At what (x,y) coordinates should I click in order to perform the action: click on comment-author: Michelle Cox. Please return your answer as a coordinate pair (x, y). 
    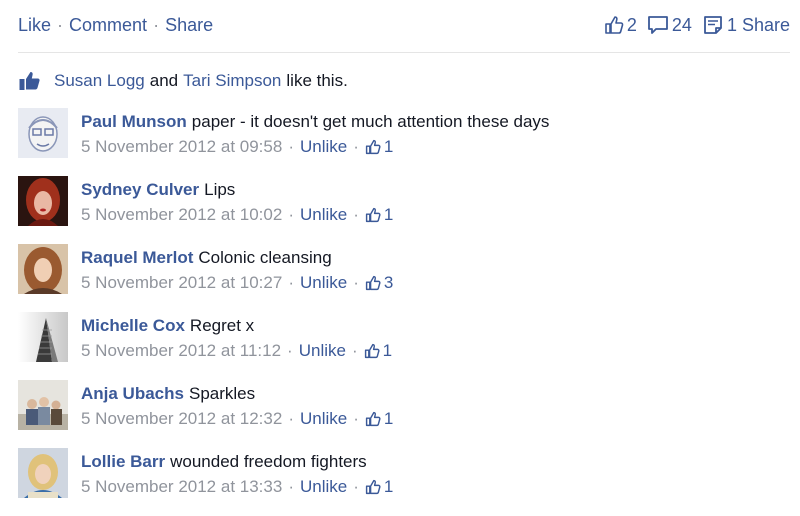
    Looking at the image, I should click on (133, 325).